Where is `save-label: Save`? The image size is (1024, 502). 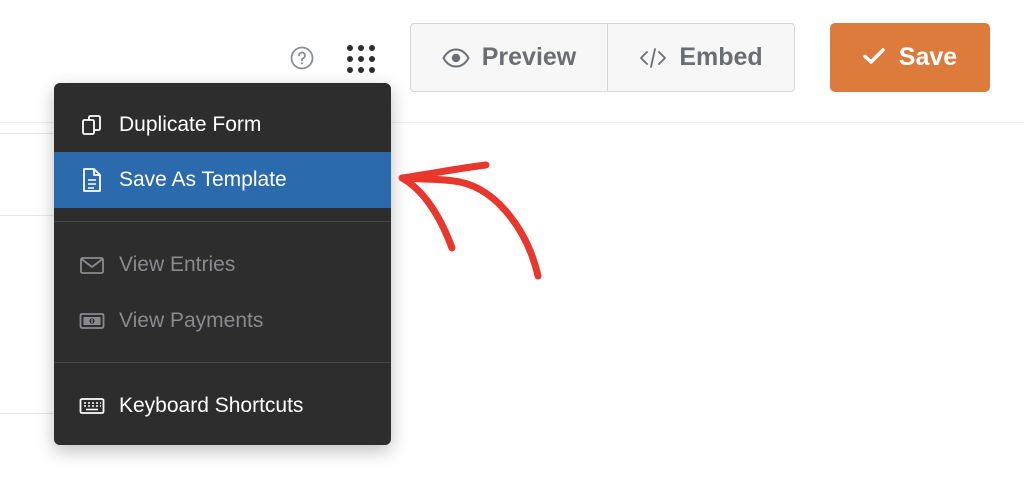 save-label: Save is located at coordinates (928, 57).